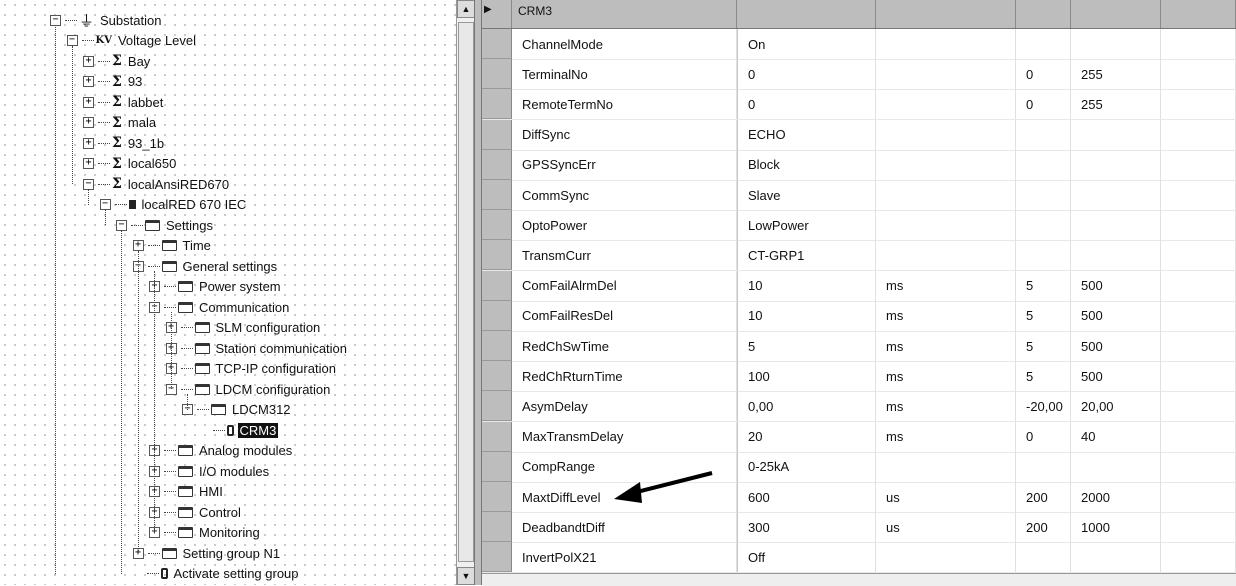  I want to click on tree-scrollbar: ▲ ▼, so click(465, 292).